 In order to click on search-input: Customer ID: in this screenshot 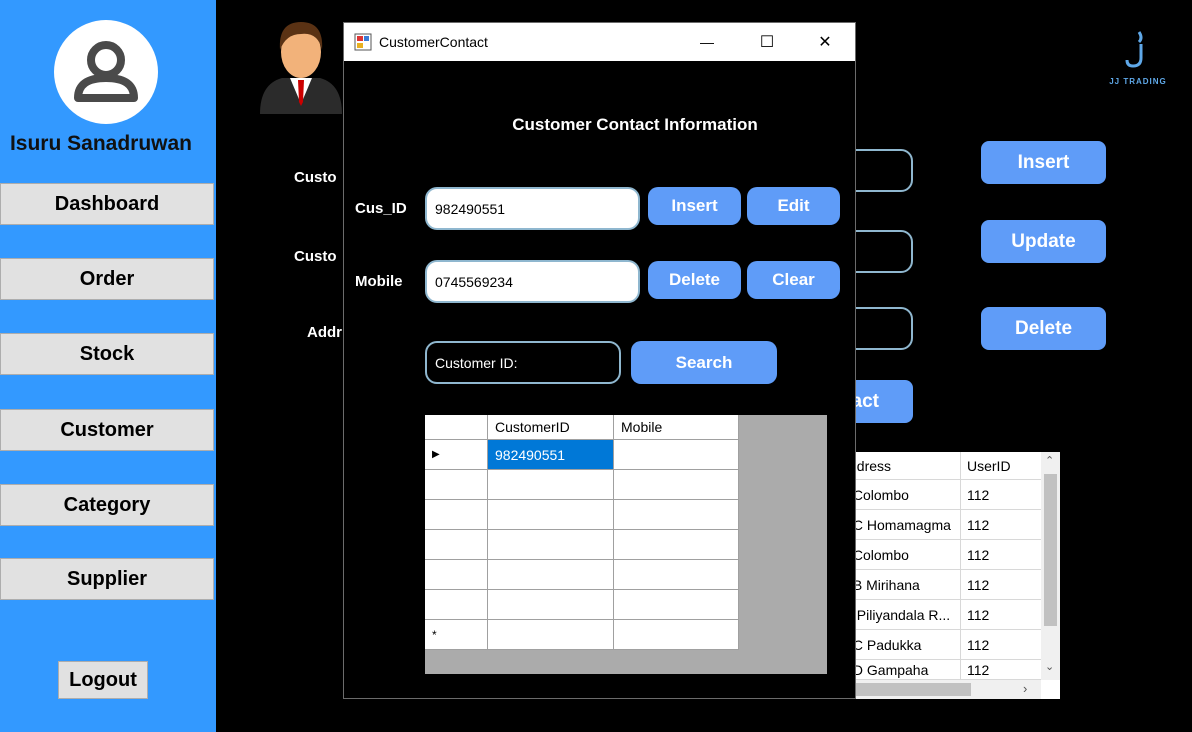, I will do `click(523, 362)`.